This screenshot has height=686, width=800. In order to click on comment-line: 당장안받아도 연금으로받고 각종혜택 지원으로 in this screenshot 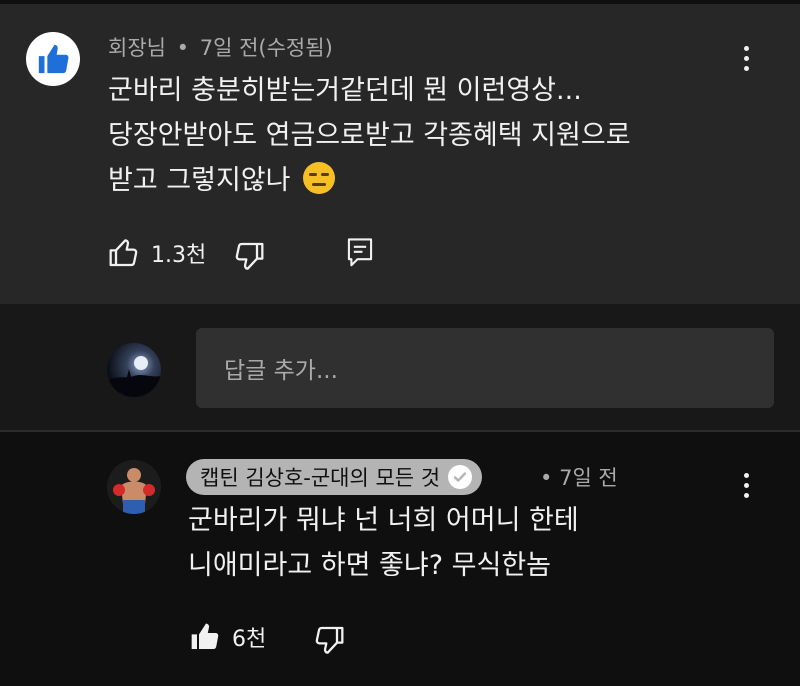, I will do `click(369, 135)`.